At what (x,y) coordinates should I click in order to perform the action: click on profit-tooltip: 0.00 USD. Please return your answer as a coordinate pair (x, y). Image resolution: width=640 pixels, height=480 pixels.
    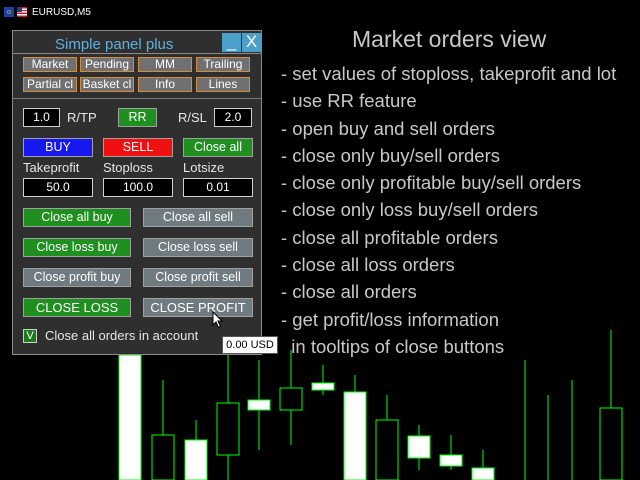
    Looking at the image, I should click on (250, 345).